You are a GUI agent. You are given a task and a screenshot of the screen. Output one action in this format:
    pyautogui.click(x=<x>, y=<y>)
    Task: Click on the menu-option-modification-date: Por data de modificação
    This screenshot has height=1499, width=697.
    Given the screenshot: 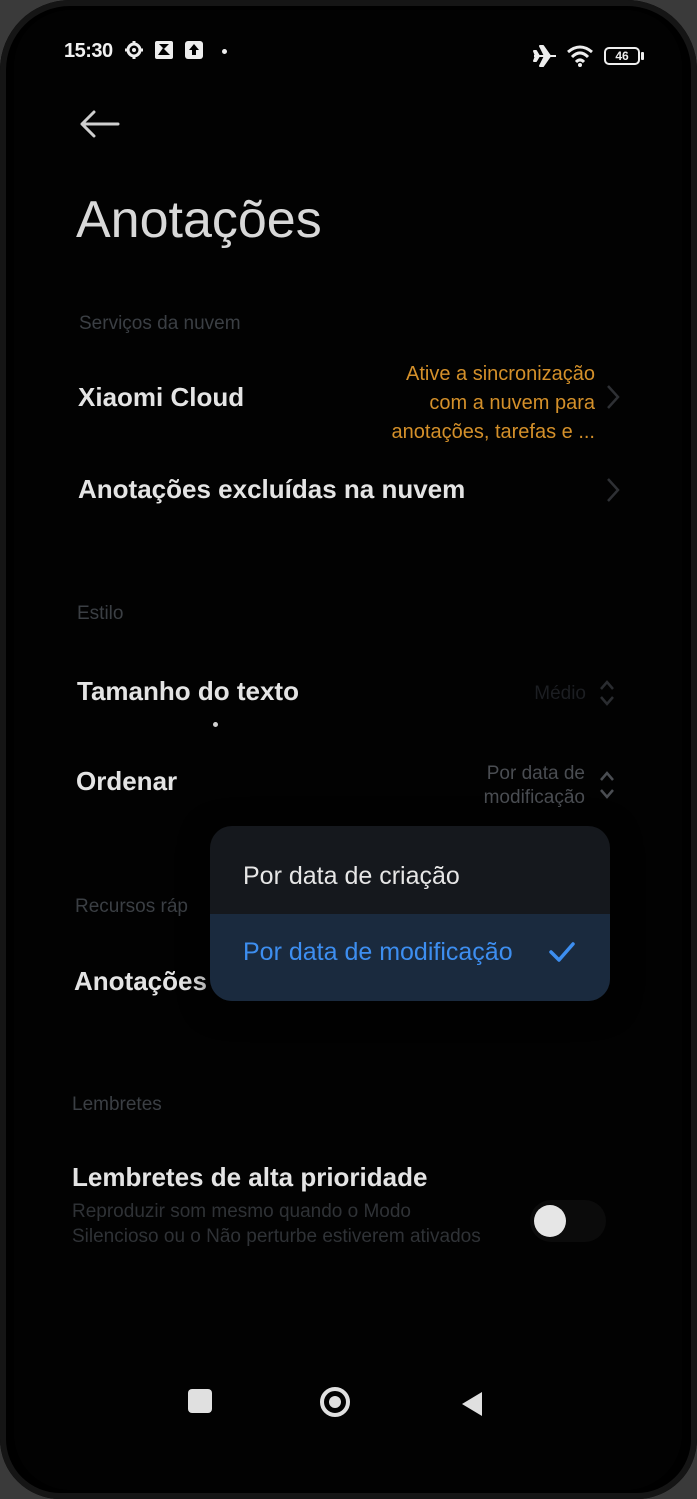 What is the action you would take?
    pyautogui.click(x=410, y=957)
    